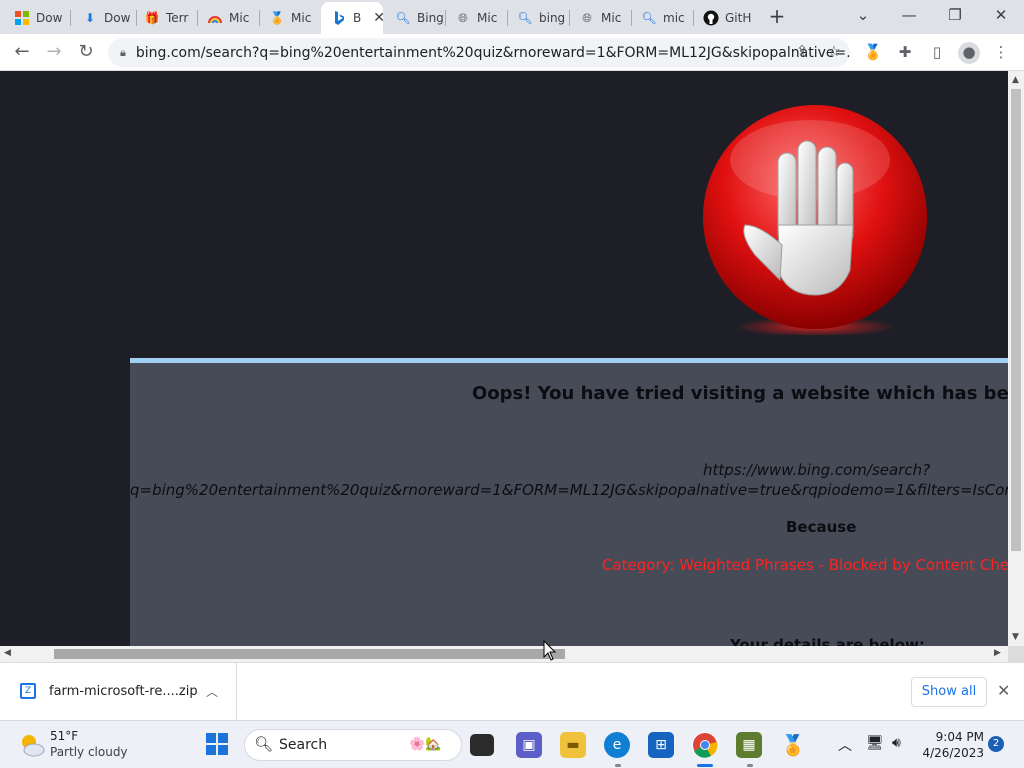  What do you see at coordinates (952, 745) in the screenshot?
I see `system-clock: 9:04 PM 4/26/2023` at bounding box center [952, 745].